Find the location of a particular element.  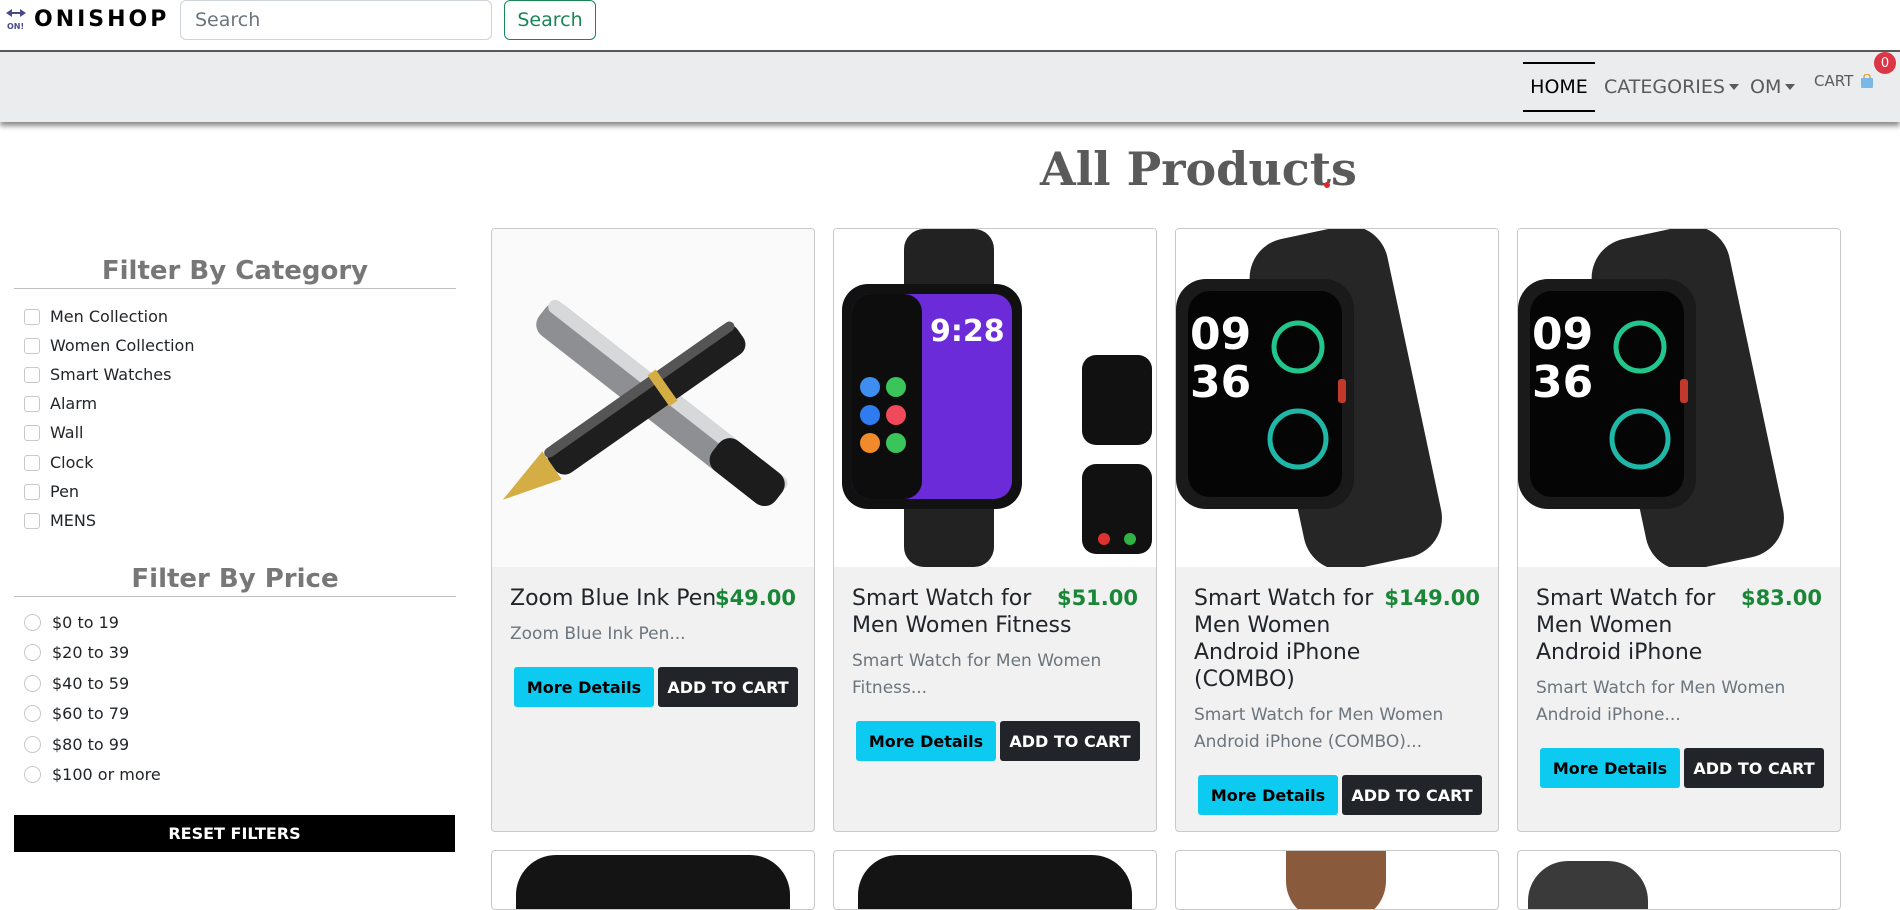

svg-text: 36 is located at coordinates (1562, 382).